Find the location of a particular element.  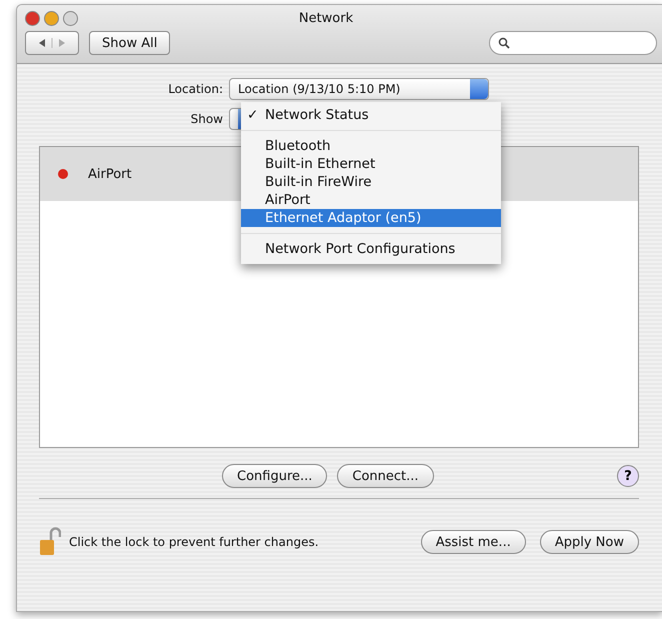

location-label: Location: is located at coordinates (195, 89).